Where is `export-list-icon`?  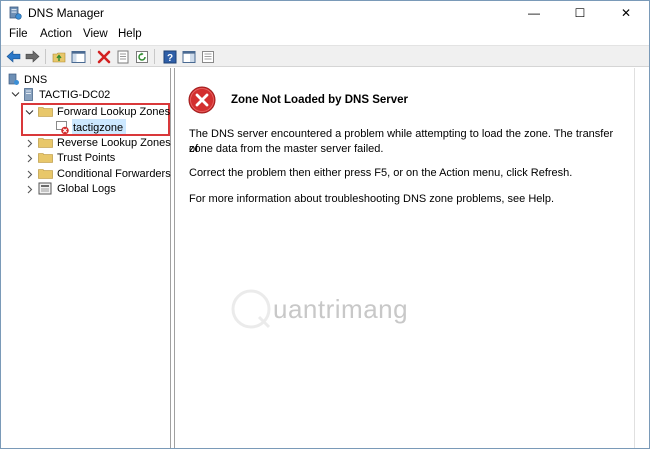 export-list-icon is located at coordinates (208, 56).